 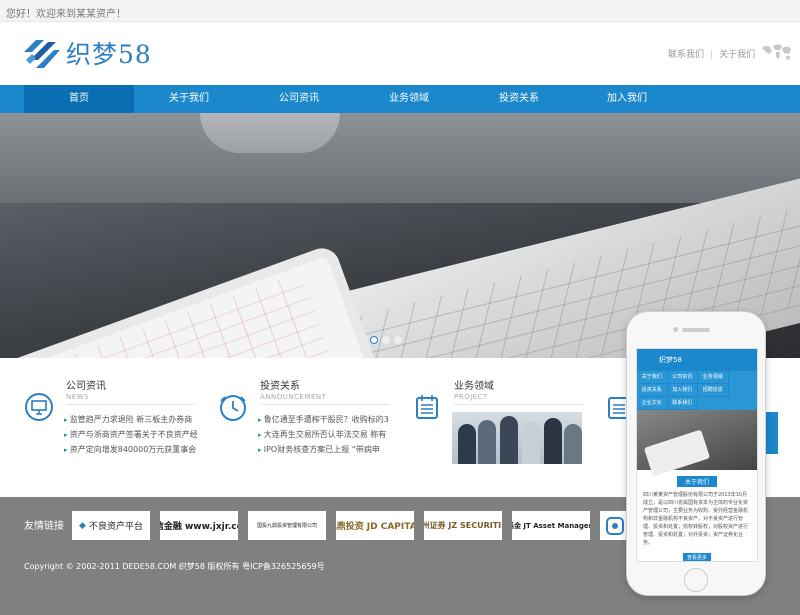 I want to click on home-button, so click(x=696, y=580).